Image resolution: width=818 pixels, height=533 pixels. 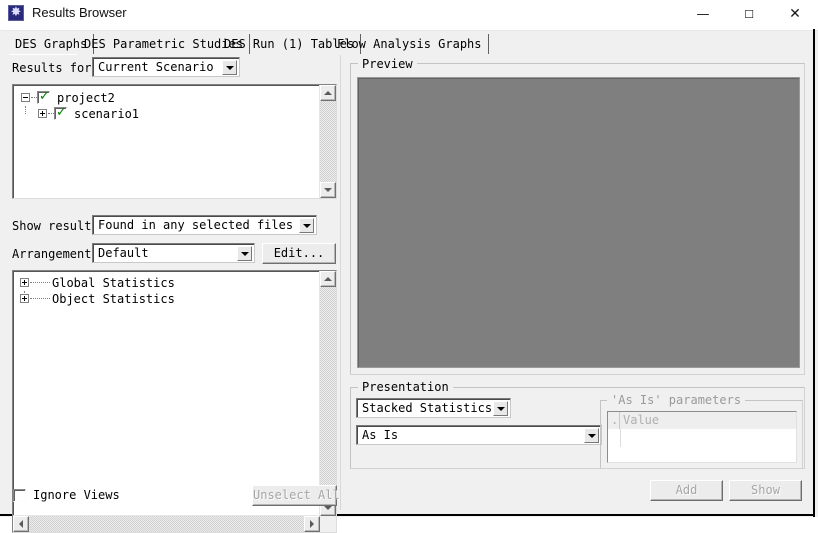 What do you see at coordinates (25, 97) in the screenshot?
I see `collapse-expander-icon` at bounding box center [25, 97].